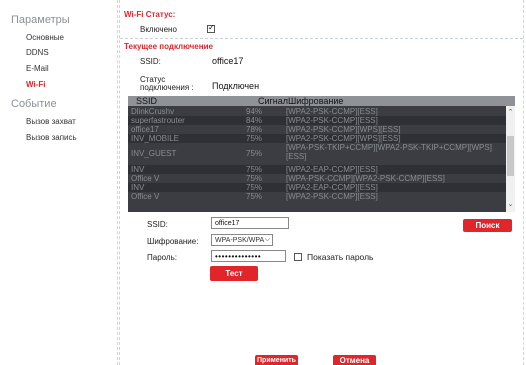 The image size is (526, 365). What do you see at coordinates (35, 84) in the screenshot?
I see `sidebar-item-wifi: Wi-Fi` at bounding box center [35, 84].